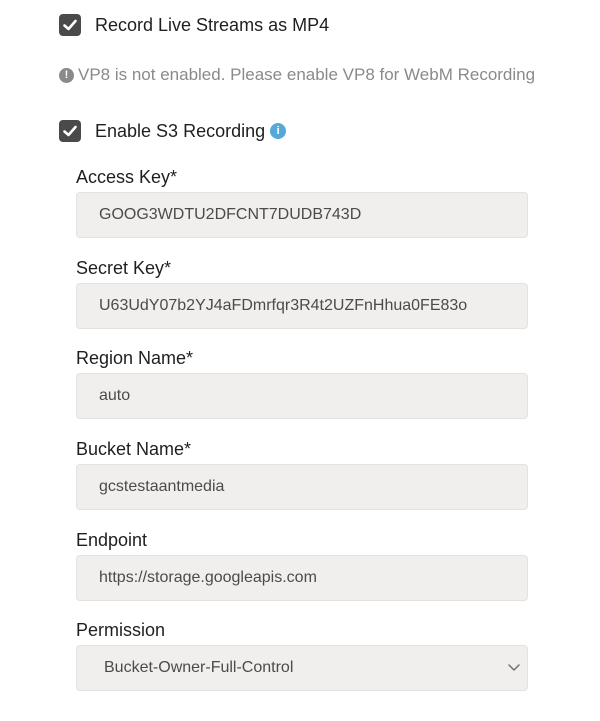 The image size is (600, 721). I want to click on secret-key-label: Secret Key*, so click(124, 268).